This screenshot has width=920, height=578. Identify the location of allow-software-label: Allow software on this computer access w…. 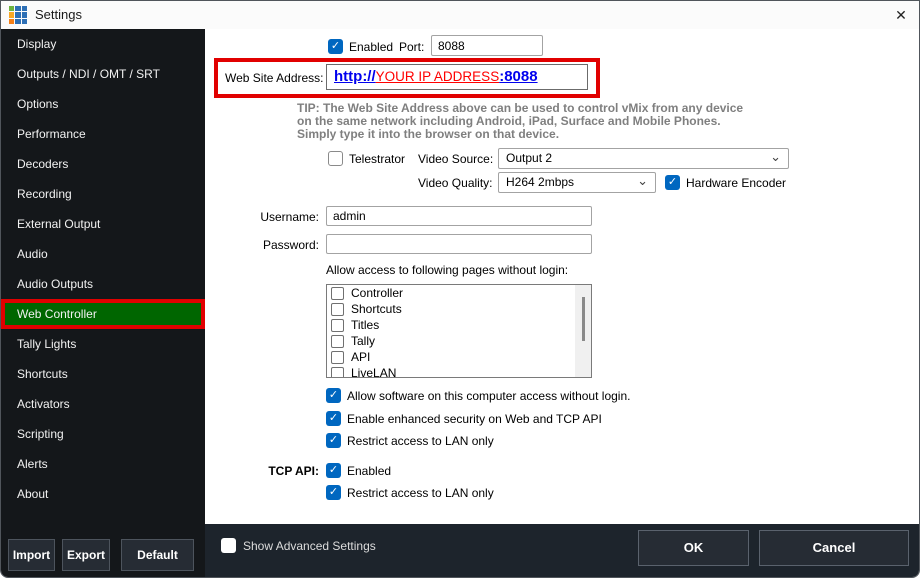
(489, 396).